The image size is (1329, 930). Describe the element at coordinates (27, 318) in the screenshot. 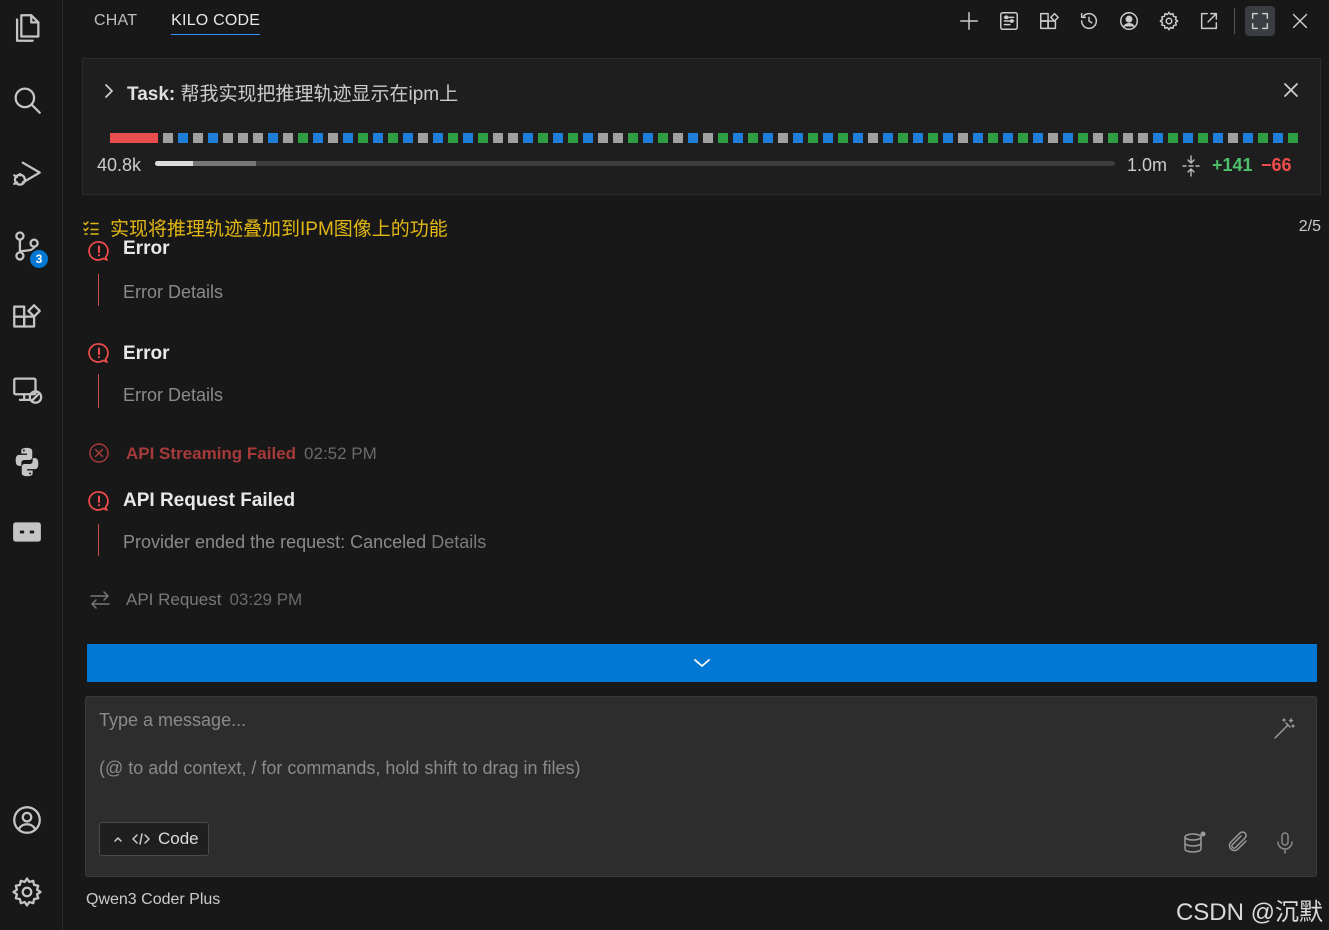

I see `extensions-icon` at that location.